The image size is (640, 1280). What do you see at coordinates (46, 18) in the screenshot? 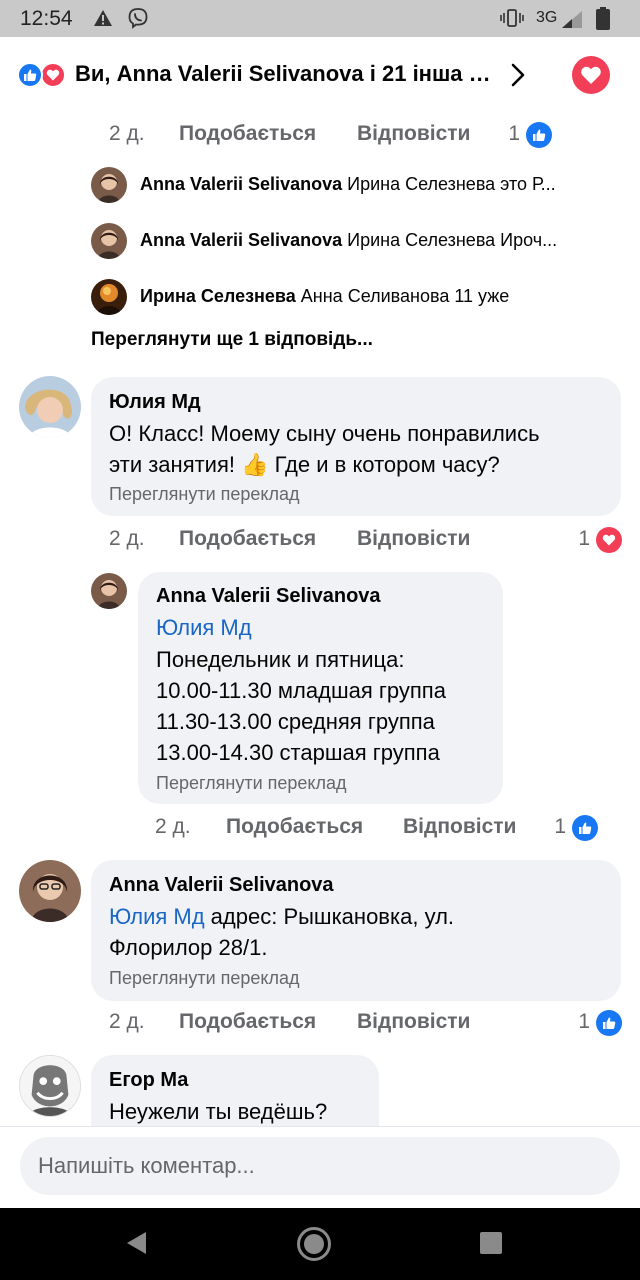
I see `status-time: 12:54` at bounding box center [46, 18].